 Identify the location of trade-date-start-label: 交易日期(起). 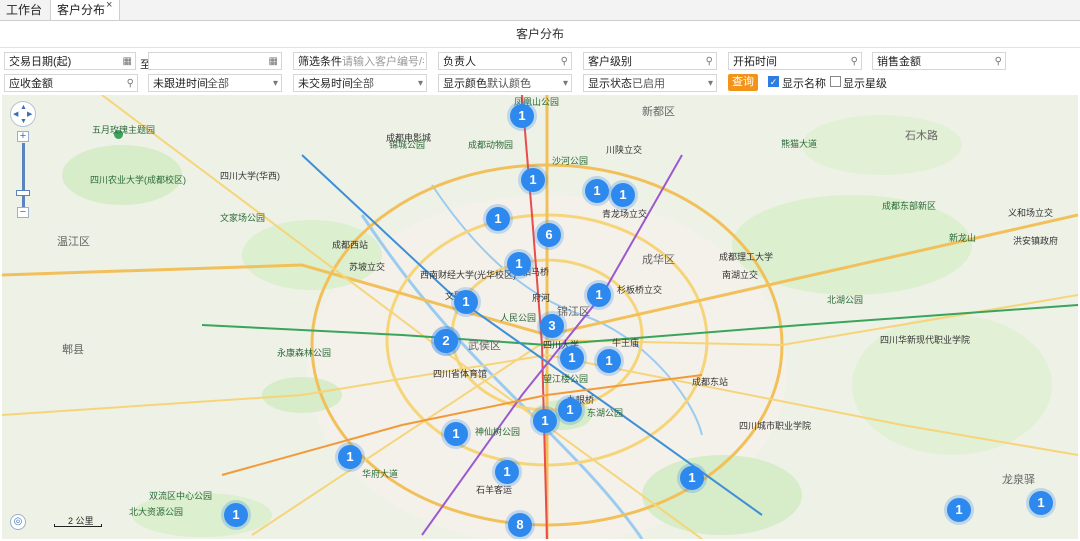
(40, 62).